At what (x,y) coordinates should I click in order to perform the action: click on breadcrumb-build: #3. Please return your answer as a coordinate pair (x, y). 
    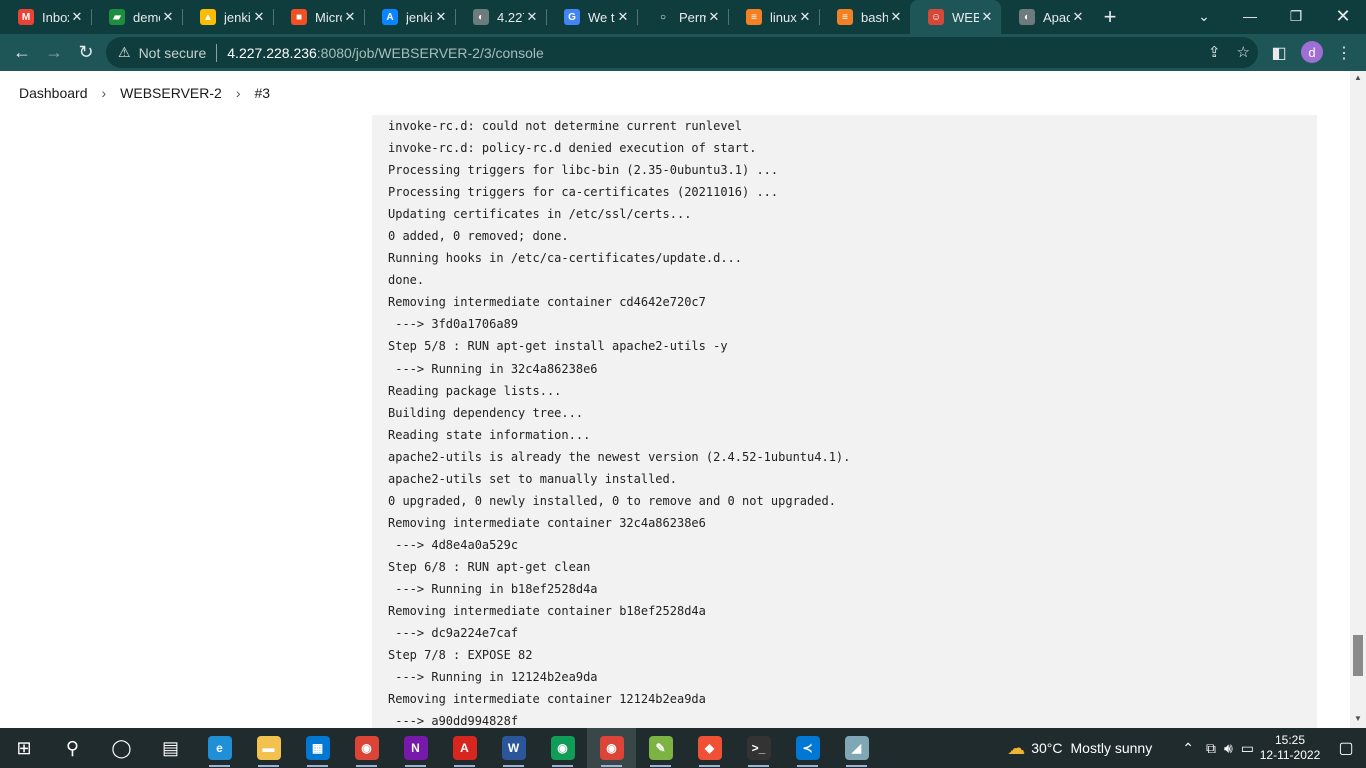
    Looking at the image, I should click on (263, 93).